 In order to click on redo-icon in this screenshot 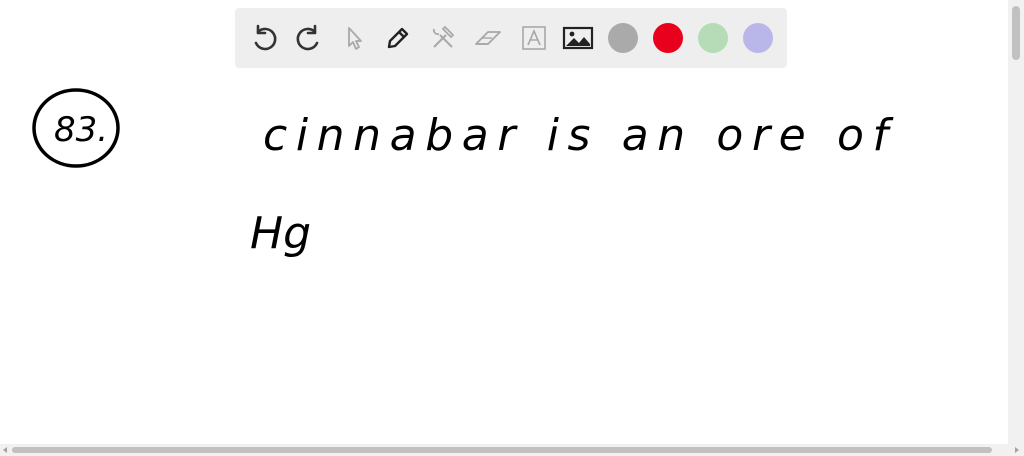, I will do `click(307, 37)`.